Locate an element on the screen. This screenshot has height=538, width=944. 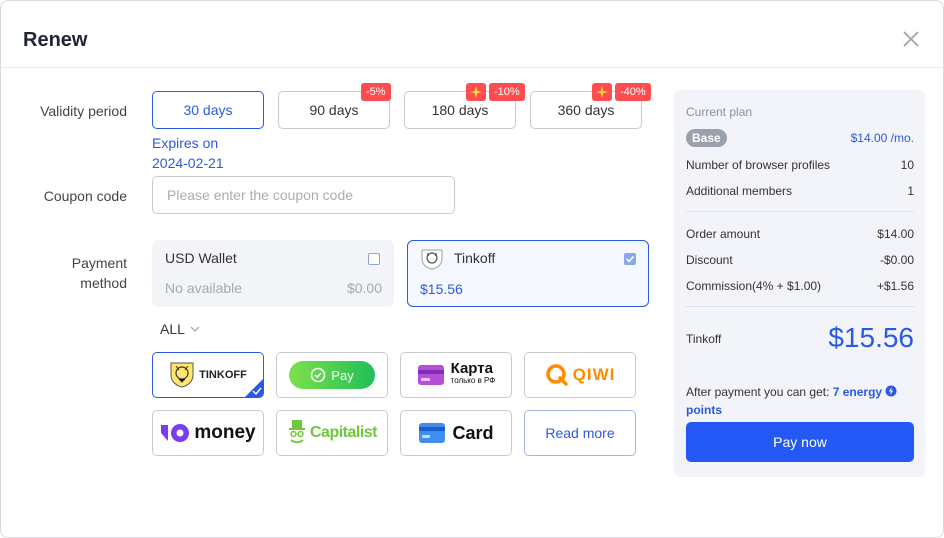
filter-label: ALL is located at coordinates (172, 329).